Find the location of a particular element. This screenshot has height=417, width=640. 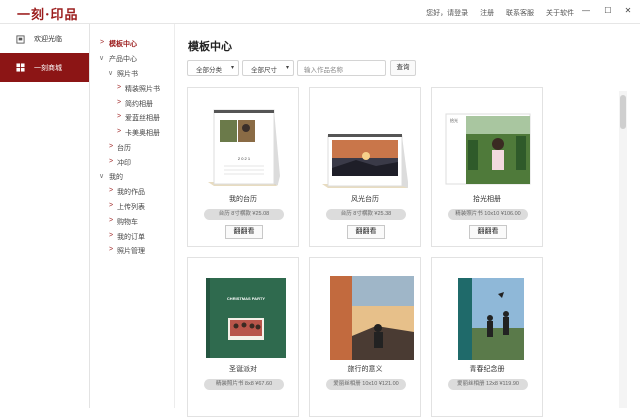

template-card: 青春纪念册 爱丽丝相册 12x8 ¥119.90 is located at coordinates (487, 337).